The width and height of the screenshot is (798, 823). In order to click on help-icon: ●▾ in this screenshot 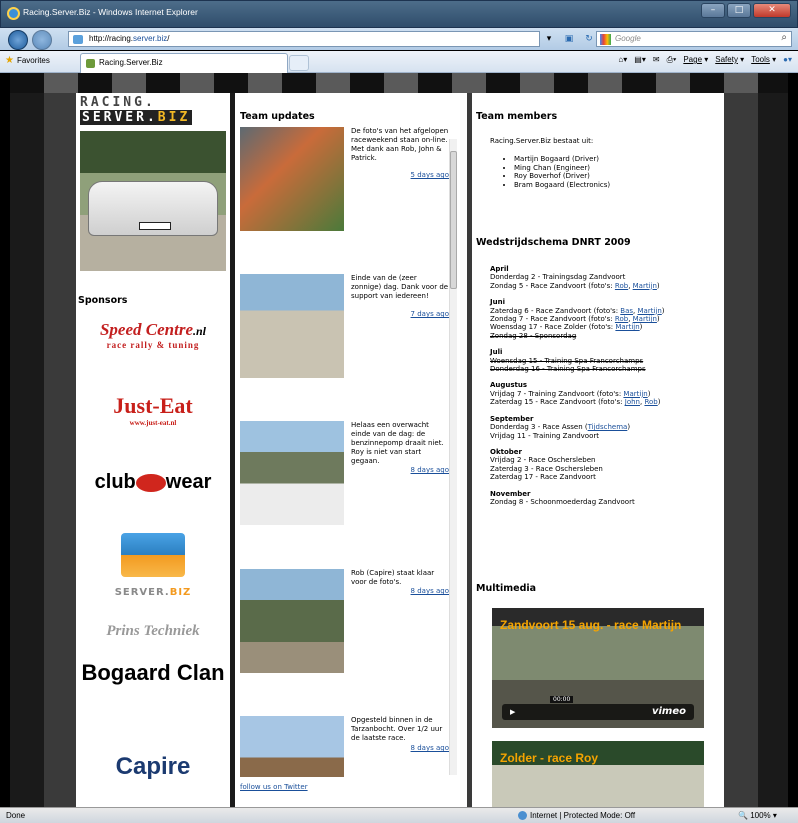, I will do `click(787, 60)`.